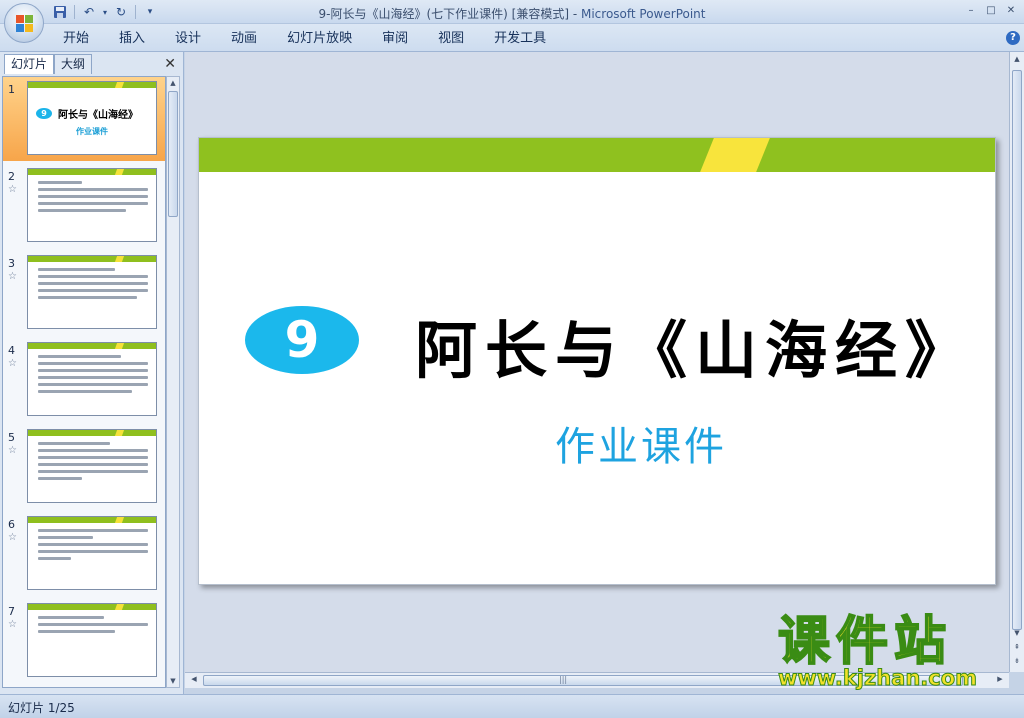 The width and height of the screenshot is (1024, 718). I want to click on office-logo-icon, so click(25, 24).